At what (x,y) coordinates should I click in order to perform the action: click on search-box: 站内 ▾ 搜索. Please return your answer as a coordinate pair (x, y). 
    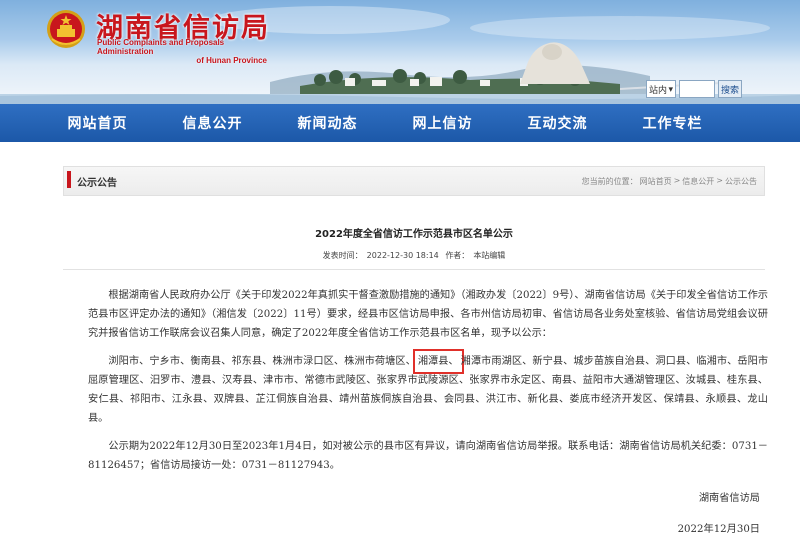
    Looking at the image, I should click on (694, 89).